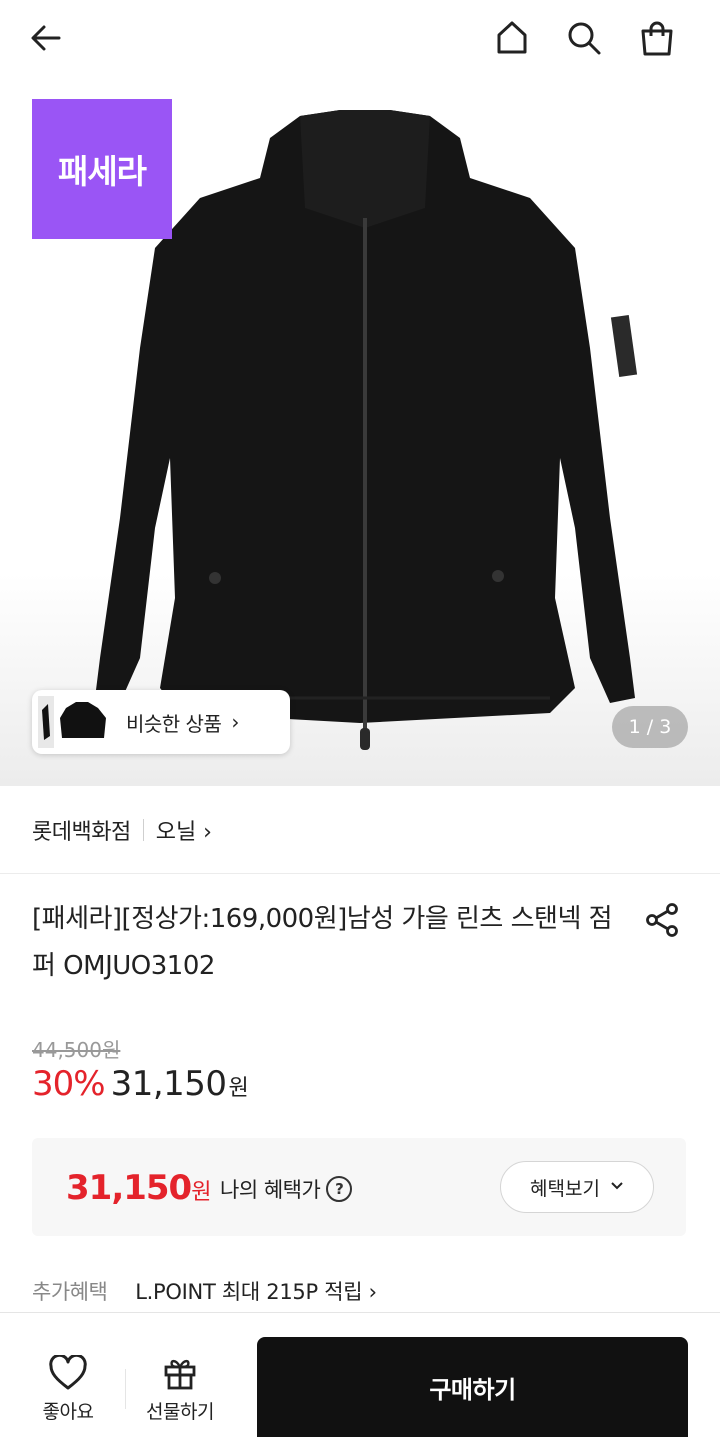  Describe the element at coordinates (512, 38) in the screenshot. I see `home-icon` at that location.